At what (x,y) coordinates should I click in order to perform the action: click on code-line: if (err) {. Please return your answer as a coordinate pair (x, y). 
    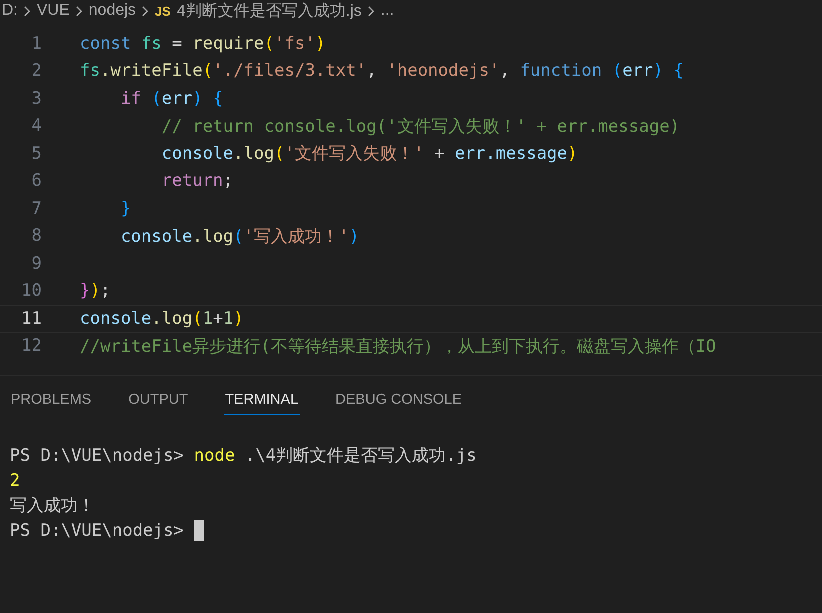
    Looking at the image, I should click on (172, 98).